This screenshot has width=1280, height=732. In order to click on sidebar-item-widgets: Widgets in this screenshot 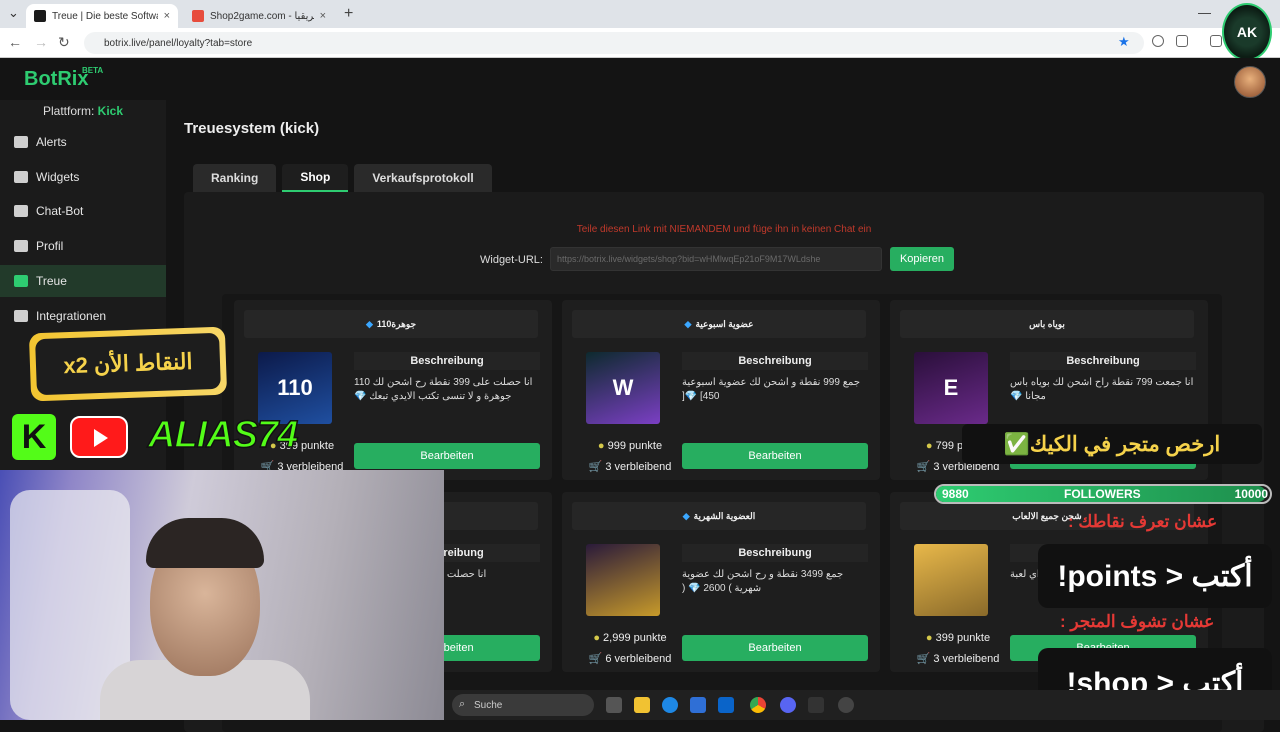, I will do `click(83, 177)`.